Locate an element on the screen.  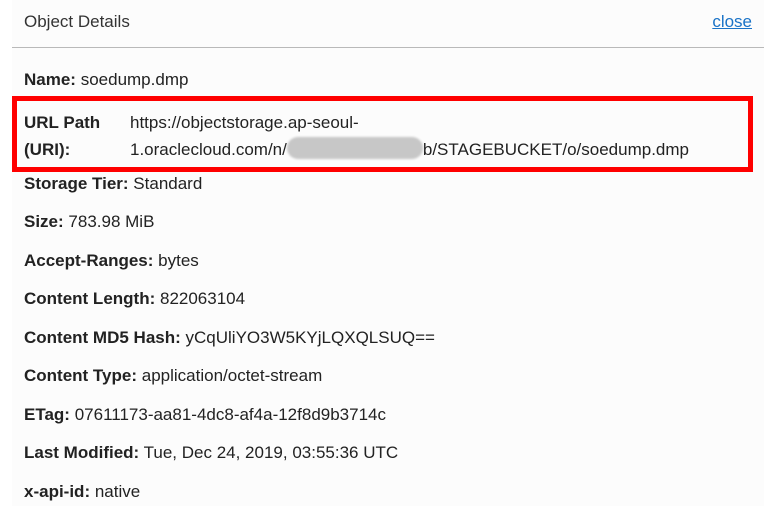
detail-row-size: Size: 783.98 MiB is located at coordinates (89, 222).